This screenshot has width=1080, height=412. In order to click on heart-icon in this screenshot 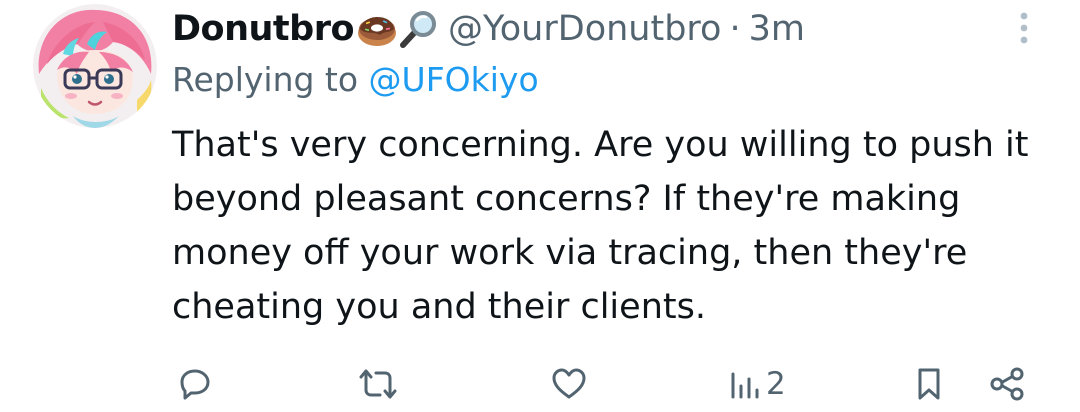, I will do `click(569, 383)`.